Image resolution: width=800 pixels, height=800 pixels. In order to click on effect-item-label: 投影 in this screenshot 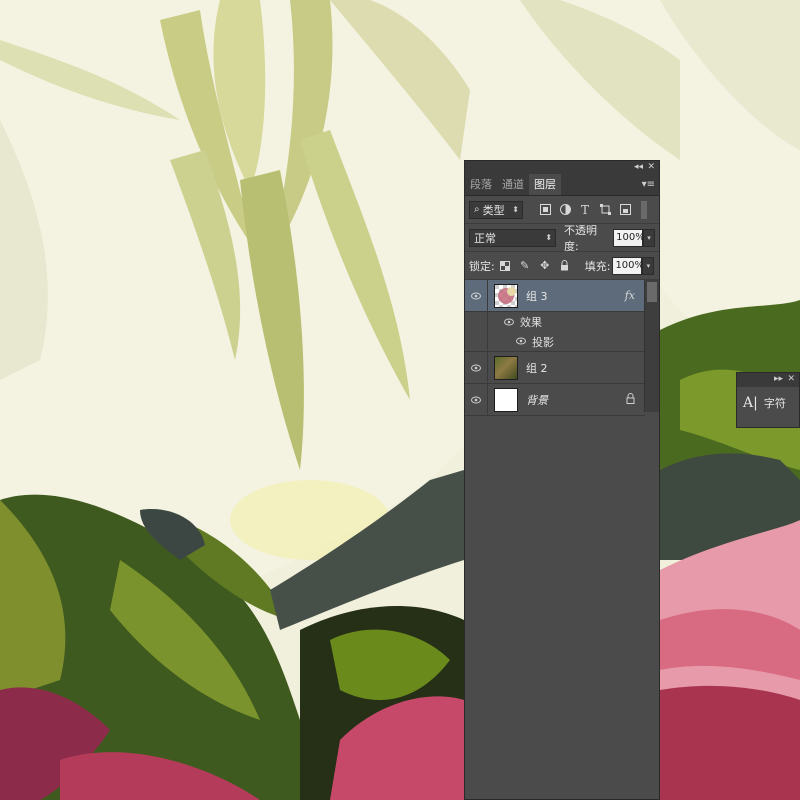, I will do `click(543, 342)`.